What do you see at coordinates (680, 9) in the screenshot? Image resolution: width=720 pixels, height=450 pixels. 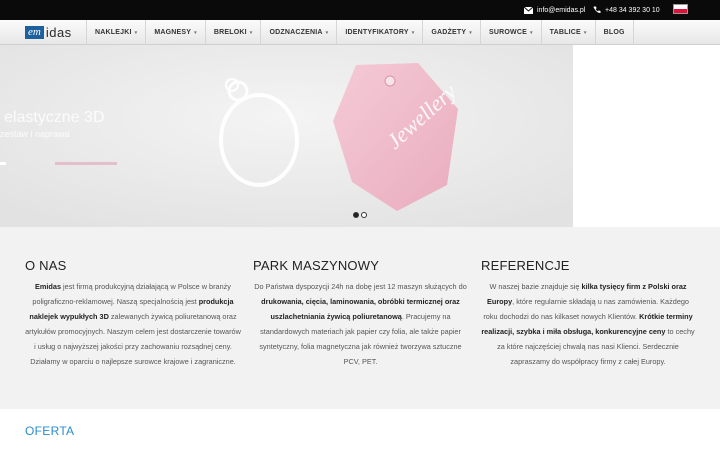 I see `poland-flag-icon` at bounding box center [680, 9].